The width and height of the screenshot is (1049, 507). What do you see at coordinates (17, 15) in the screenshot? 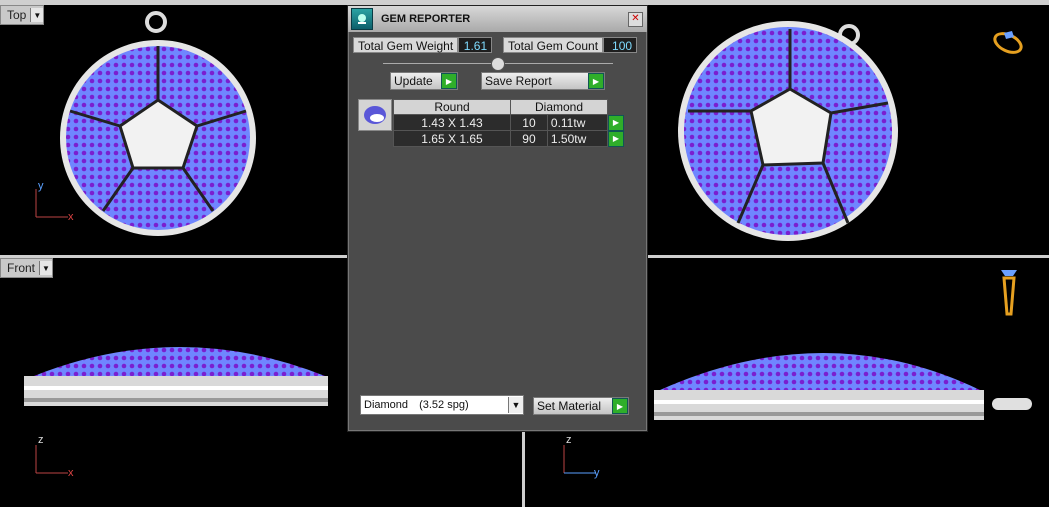
I see `viewport-label: Top` at bounding box center [17, 15].